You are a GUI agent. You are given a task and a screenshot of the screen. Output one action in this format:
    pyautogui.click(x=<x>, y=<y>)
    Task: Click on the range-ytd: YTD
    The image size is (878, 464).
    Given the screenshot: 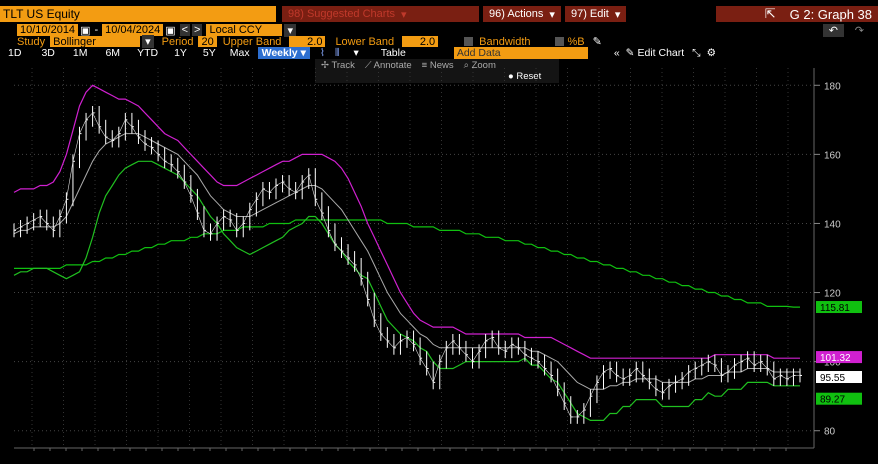 What is the action you would take?
    pyautogui.click(x=147, y=53)
    